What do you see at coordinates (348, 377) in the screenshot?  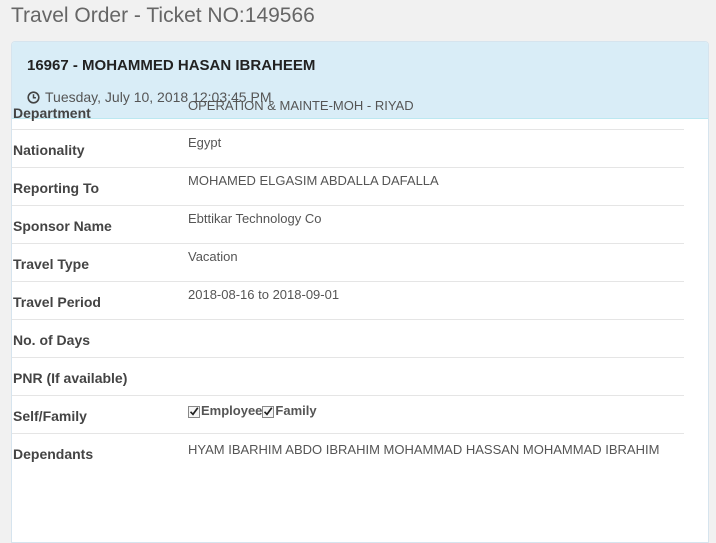 I see `row-pnr: PNR (If available)` at bounding box center [348, 377].